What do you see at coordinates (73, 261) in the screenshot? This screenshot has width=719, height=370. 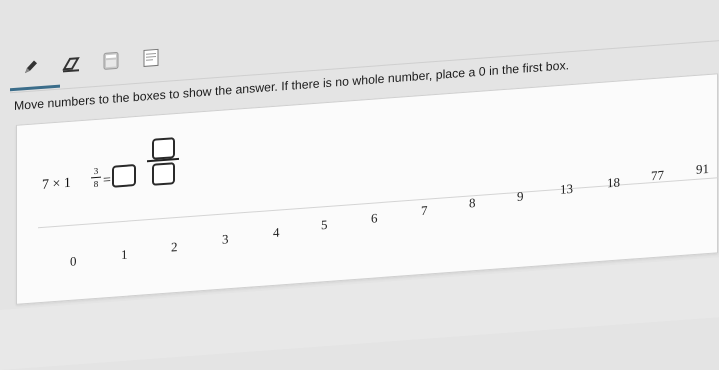 I see `number-tile: 0` at bounding box center [73, 261].